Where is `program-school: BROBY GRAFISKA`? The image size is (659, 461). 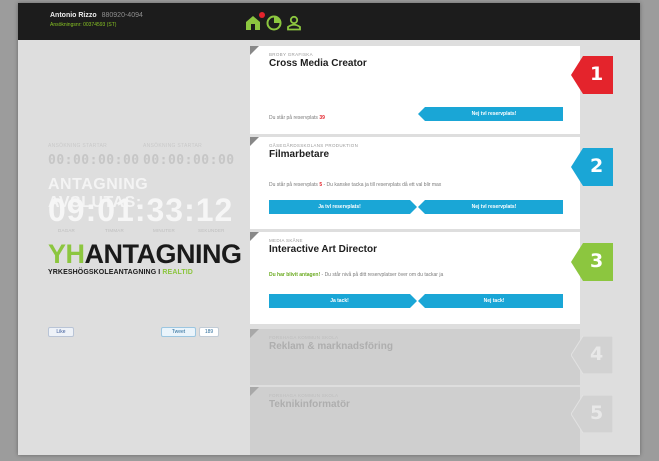
program-school: BROBY GRAFISKA is located at coordinates (291, 54).